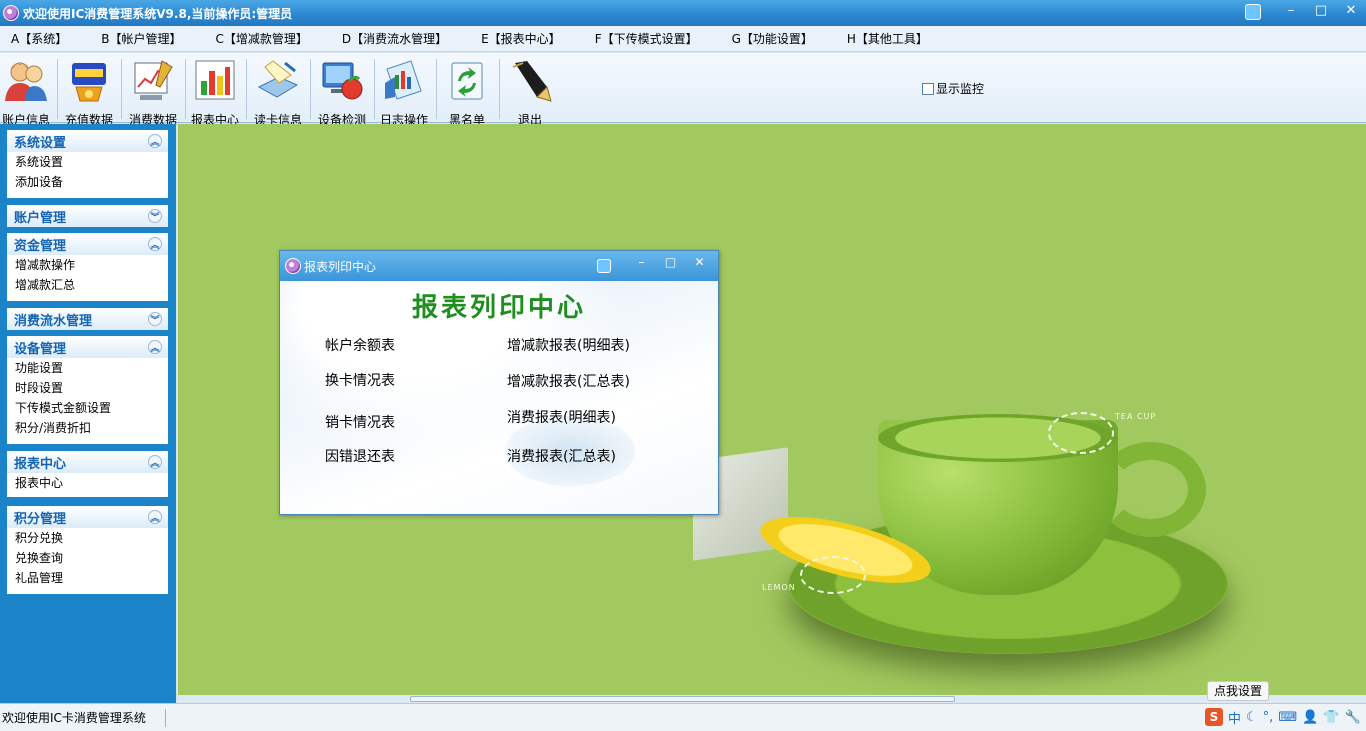 The width and height of the screenshot is (1366, 731). I want to click on wallpaper-text: LEMON, so click(779, 587).